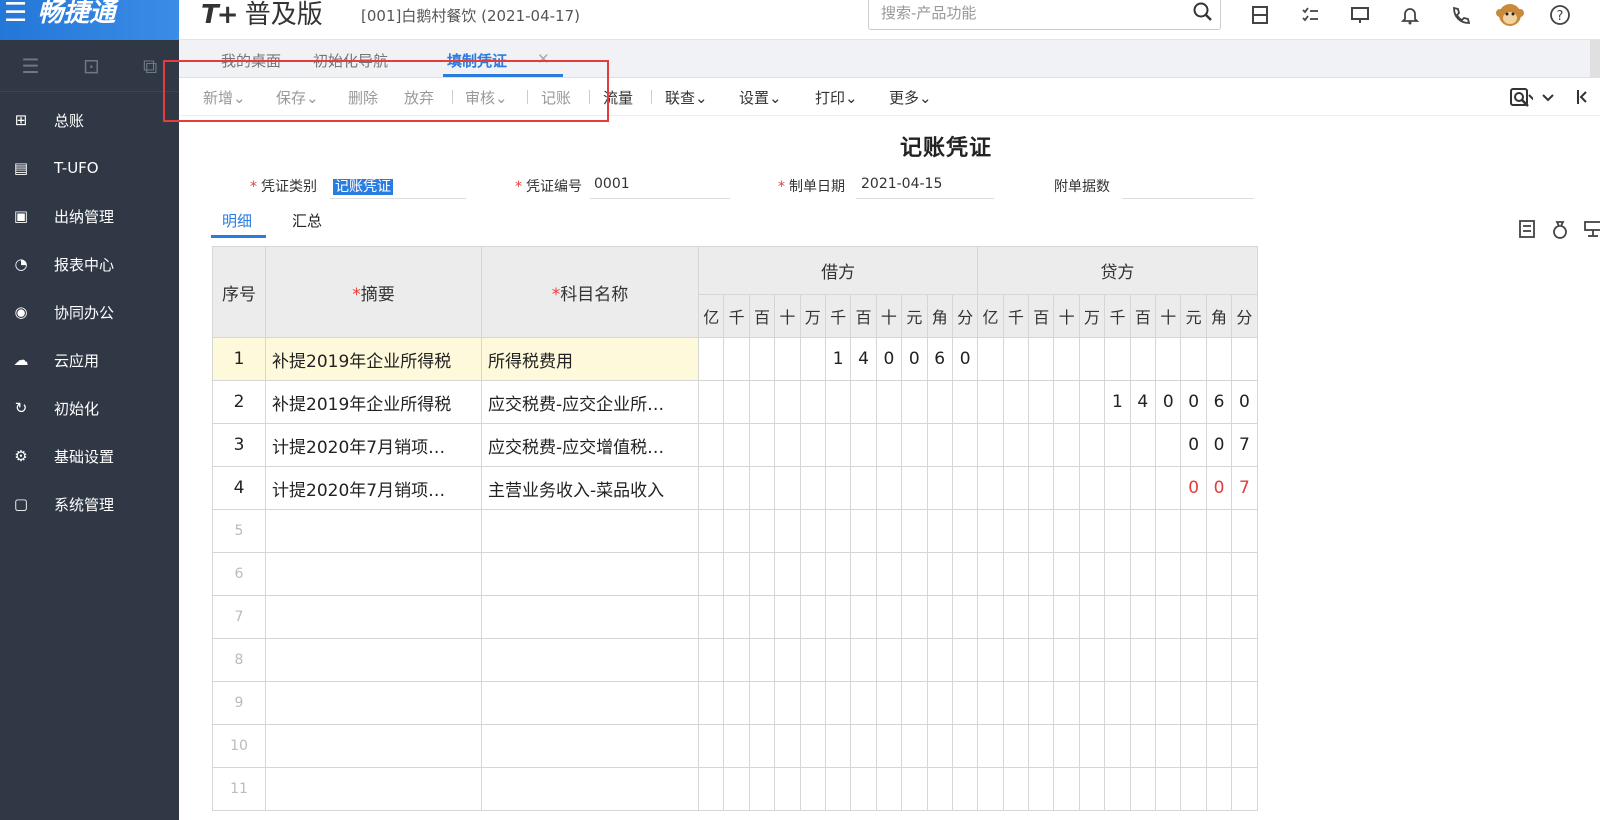 This screenshot has width=1600, height=820. What do you see at coordinates (1410, 15) in the screenshot?
I see `bell-icon` at bounding box center [1410, 15].